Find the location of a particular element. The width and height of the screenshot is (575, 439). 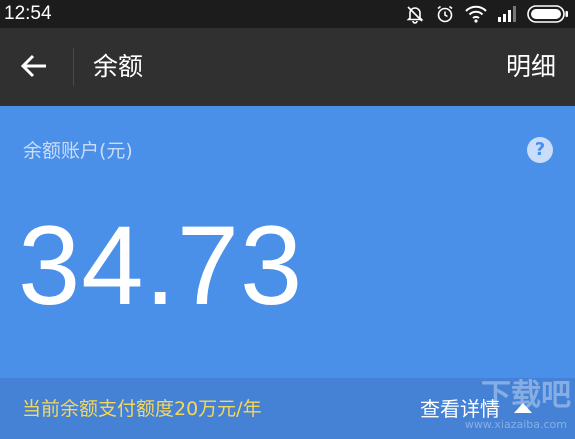

view-details-label: 查看详情 is located at coordinates (460, 409).